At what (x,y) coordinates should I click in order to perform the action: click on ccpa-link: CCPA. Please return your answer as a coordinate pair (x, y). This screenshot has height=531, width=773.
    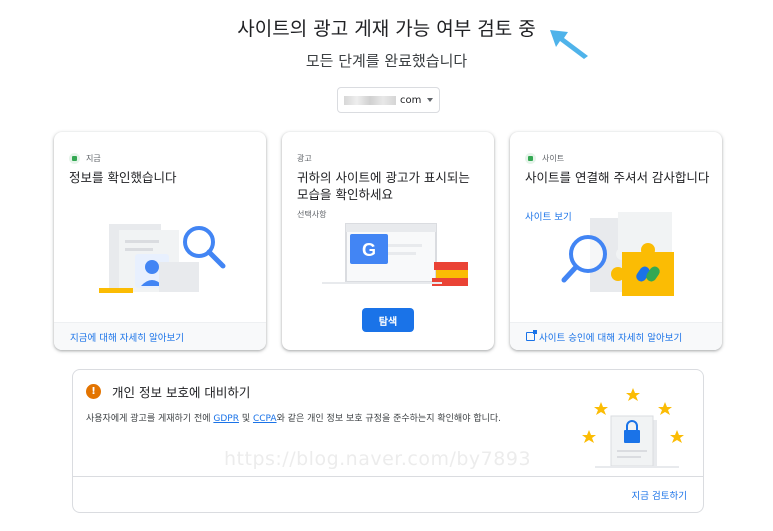
    Looking at the image, I should click on (265, 419).